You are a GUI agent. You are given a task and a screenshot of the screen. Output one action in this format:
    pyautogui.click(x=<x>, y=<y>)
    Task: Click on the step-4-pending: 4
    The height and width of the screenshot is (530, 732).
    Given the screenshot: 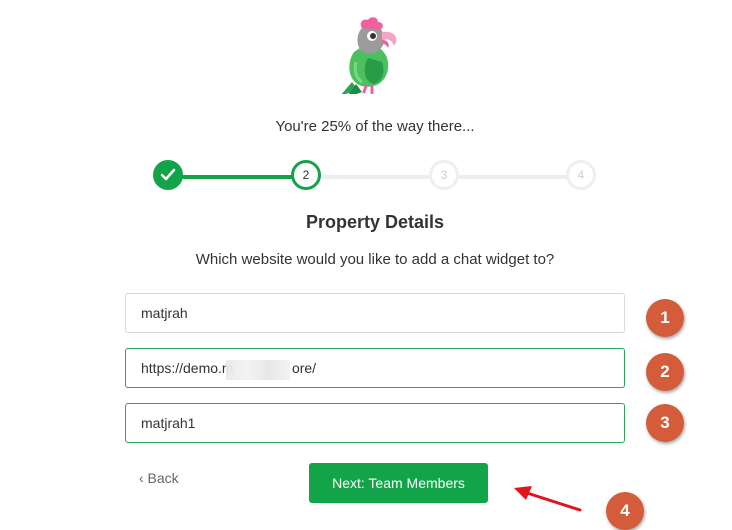 What is the action you would take?
    pyautogui.click(x=581, y=175)
    